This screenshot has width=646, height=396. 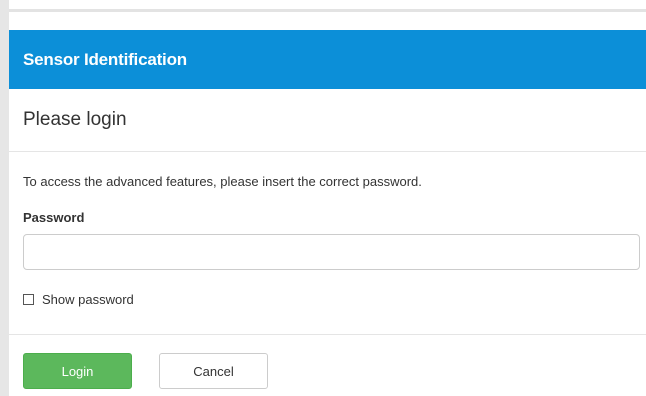 What do you see at coordinates (28, 299) in the screenshot?
I see `show-password-checkbox` at bounding box center [28, 299].